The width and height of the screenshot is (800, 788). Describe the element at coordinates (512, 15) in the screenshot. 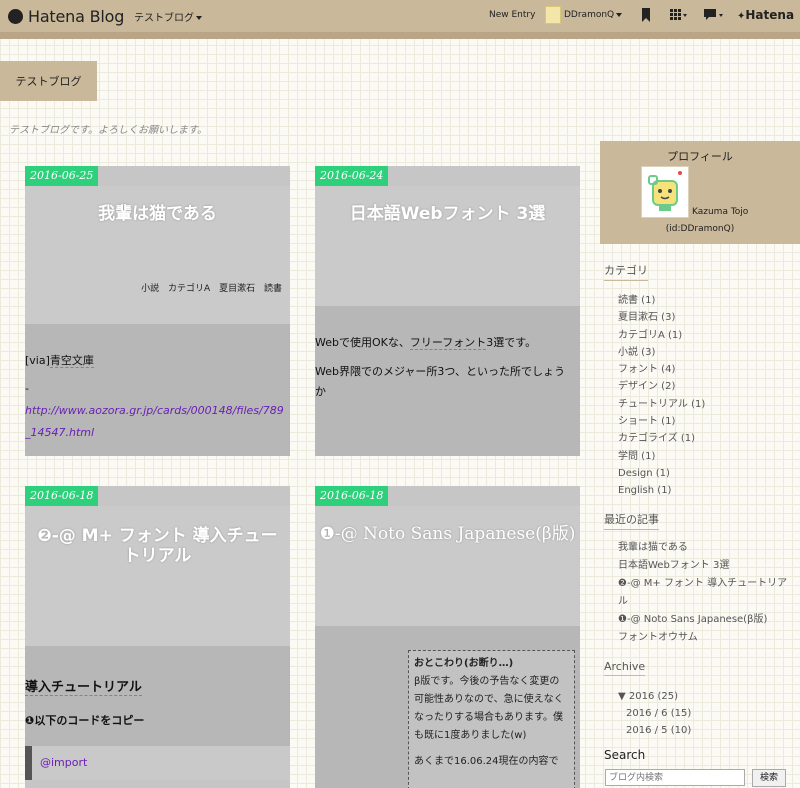

I see `new-entry-link: New Entry` at that location.